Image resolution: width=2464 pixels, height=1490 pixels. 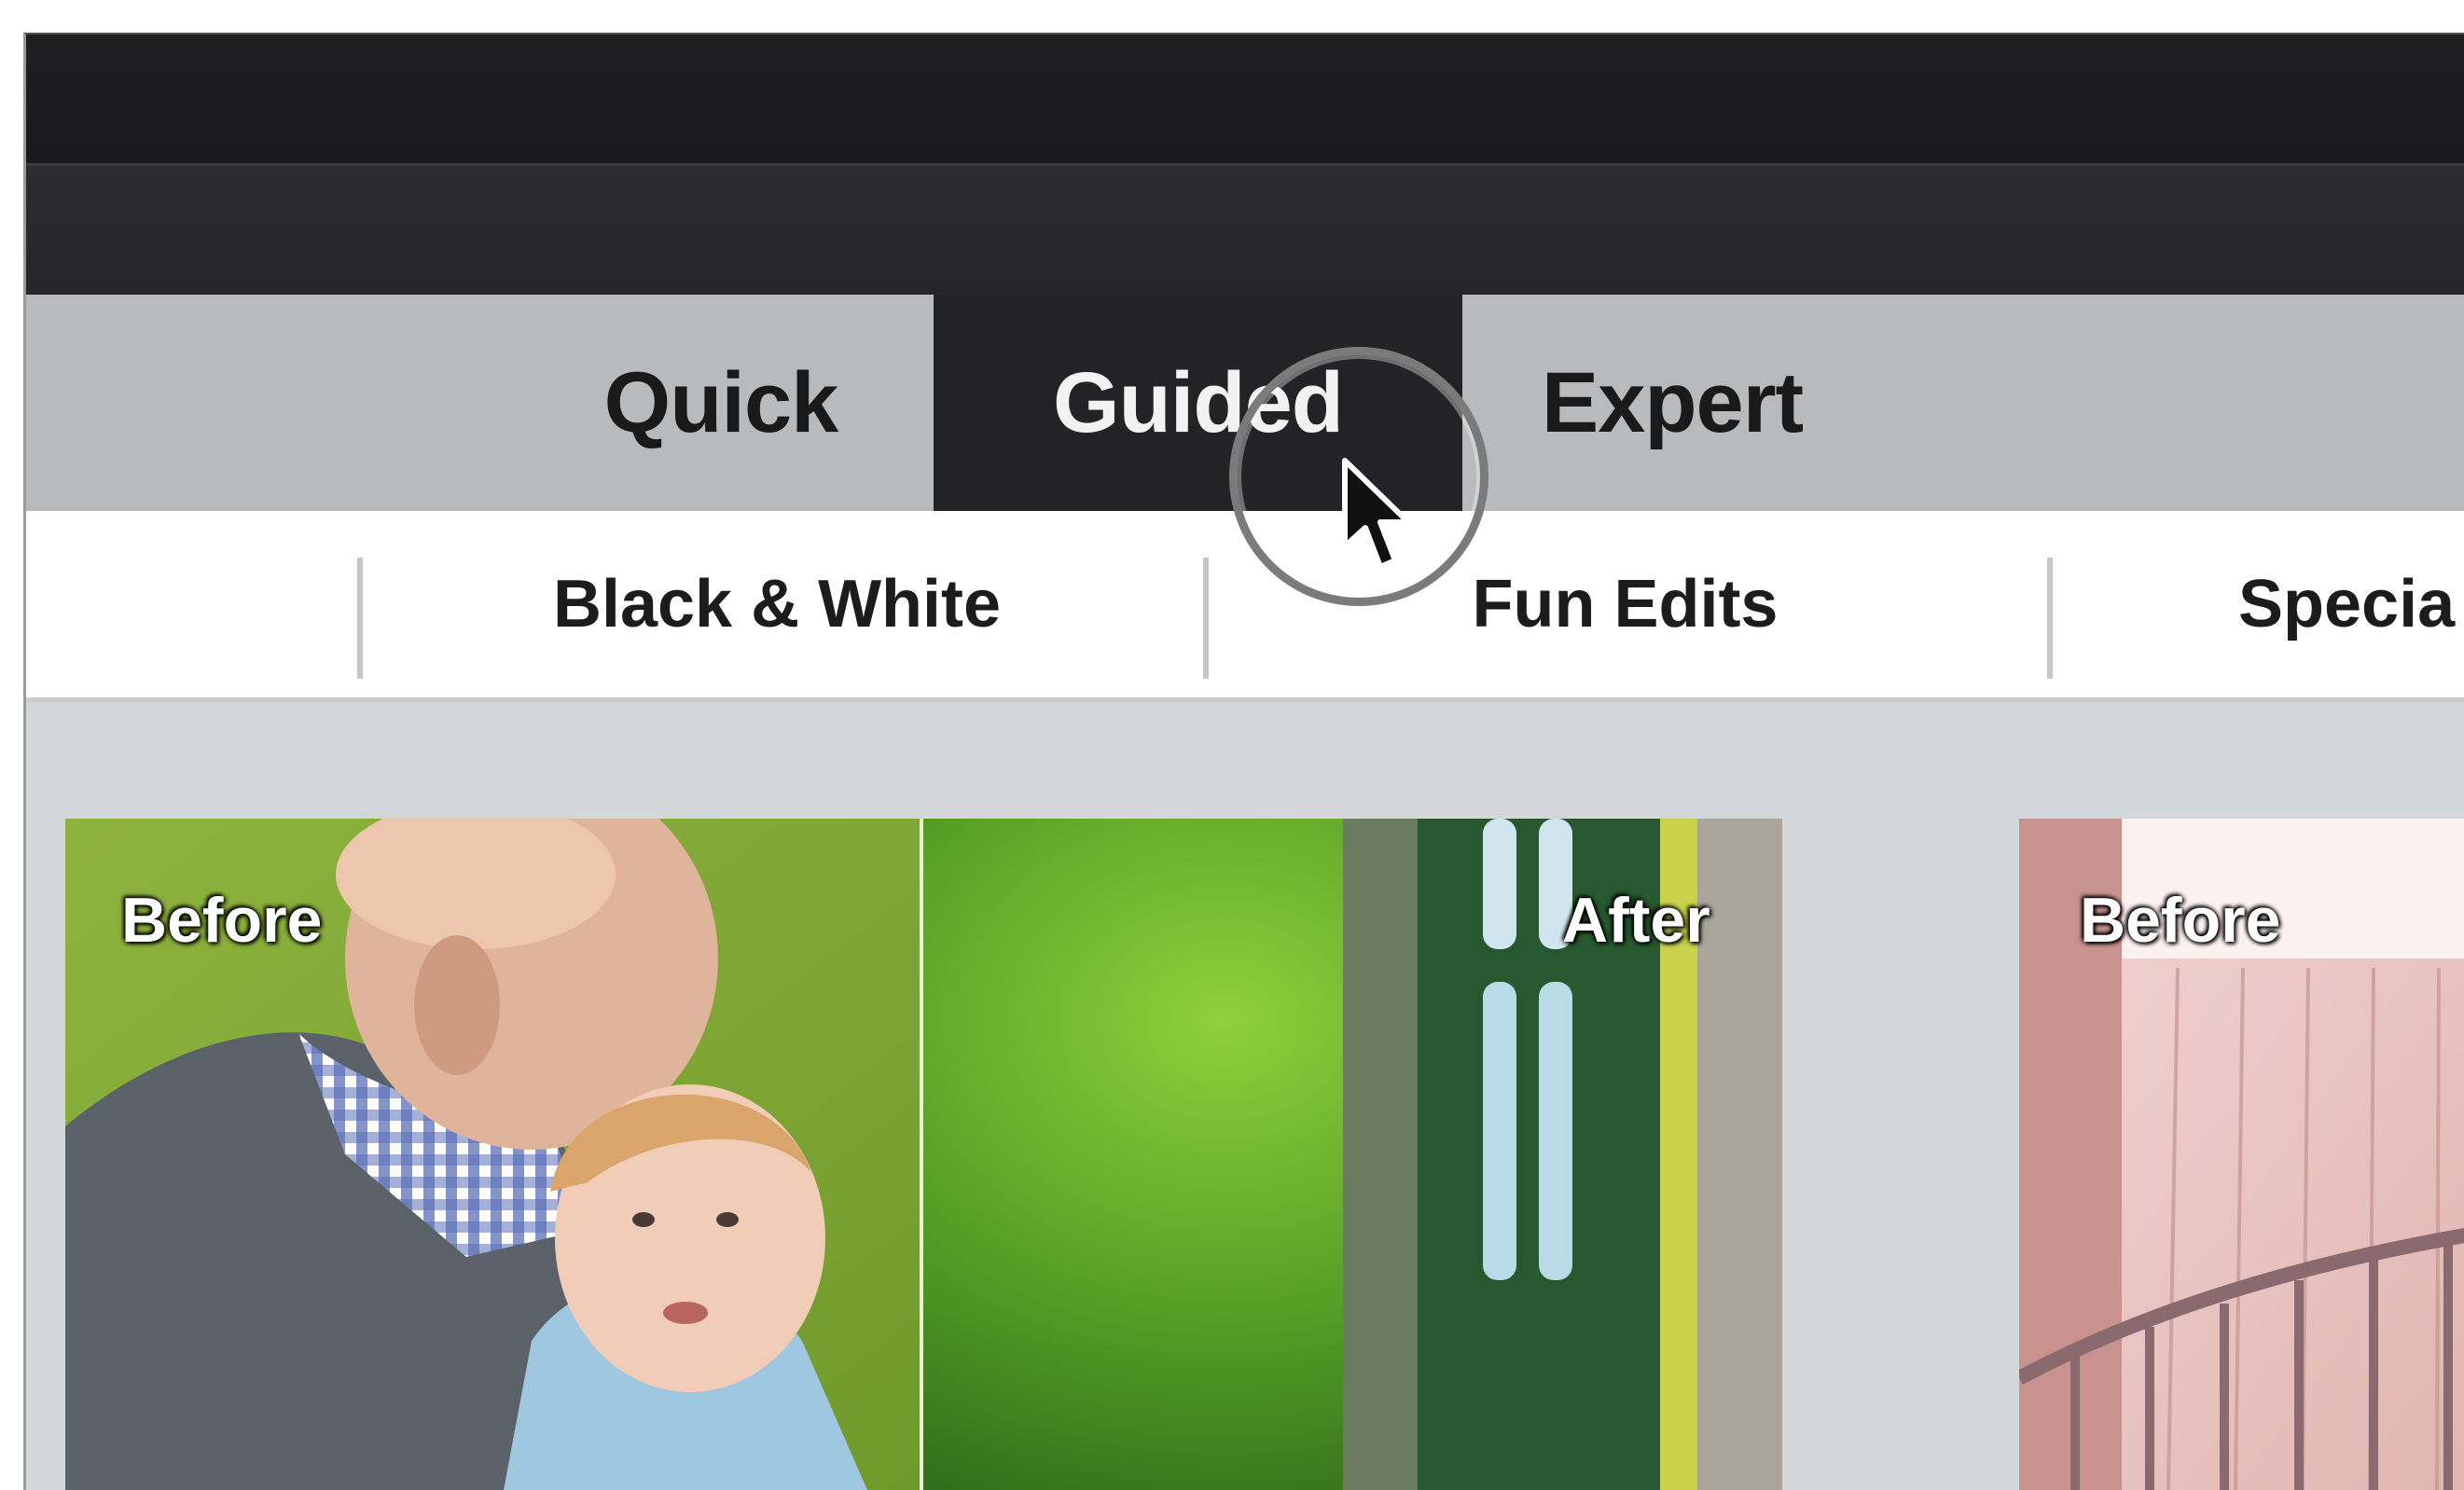 I want to click on category-tab-black-white: Black & White, so click(x=777, y=604).